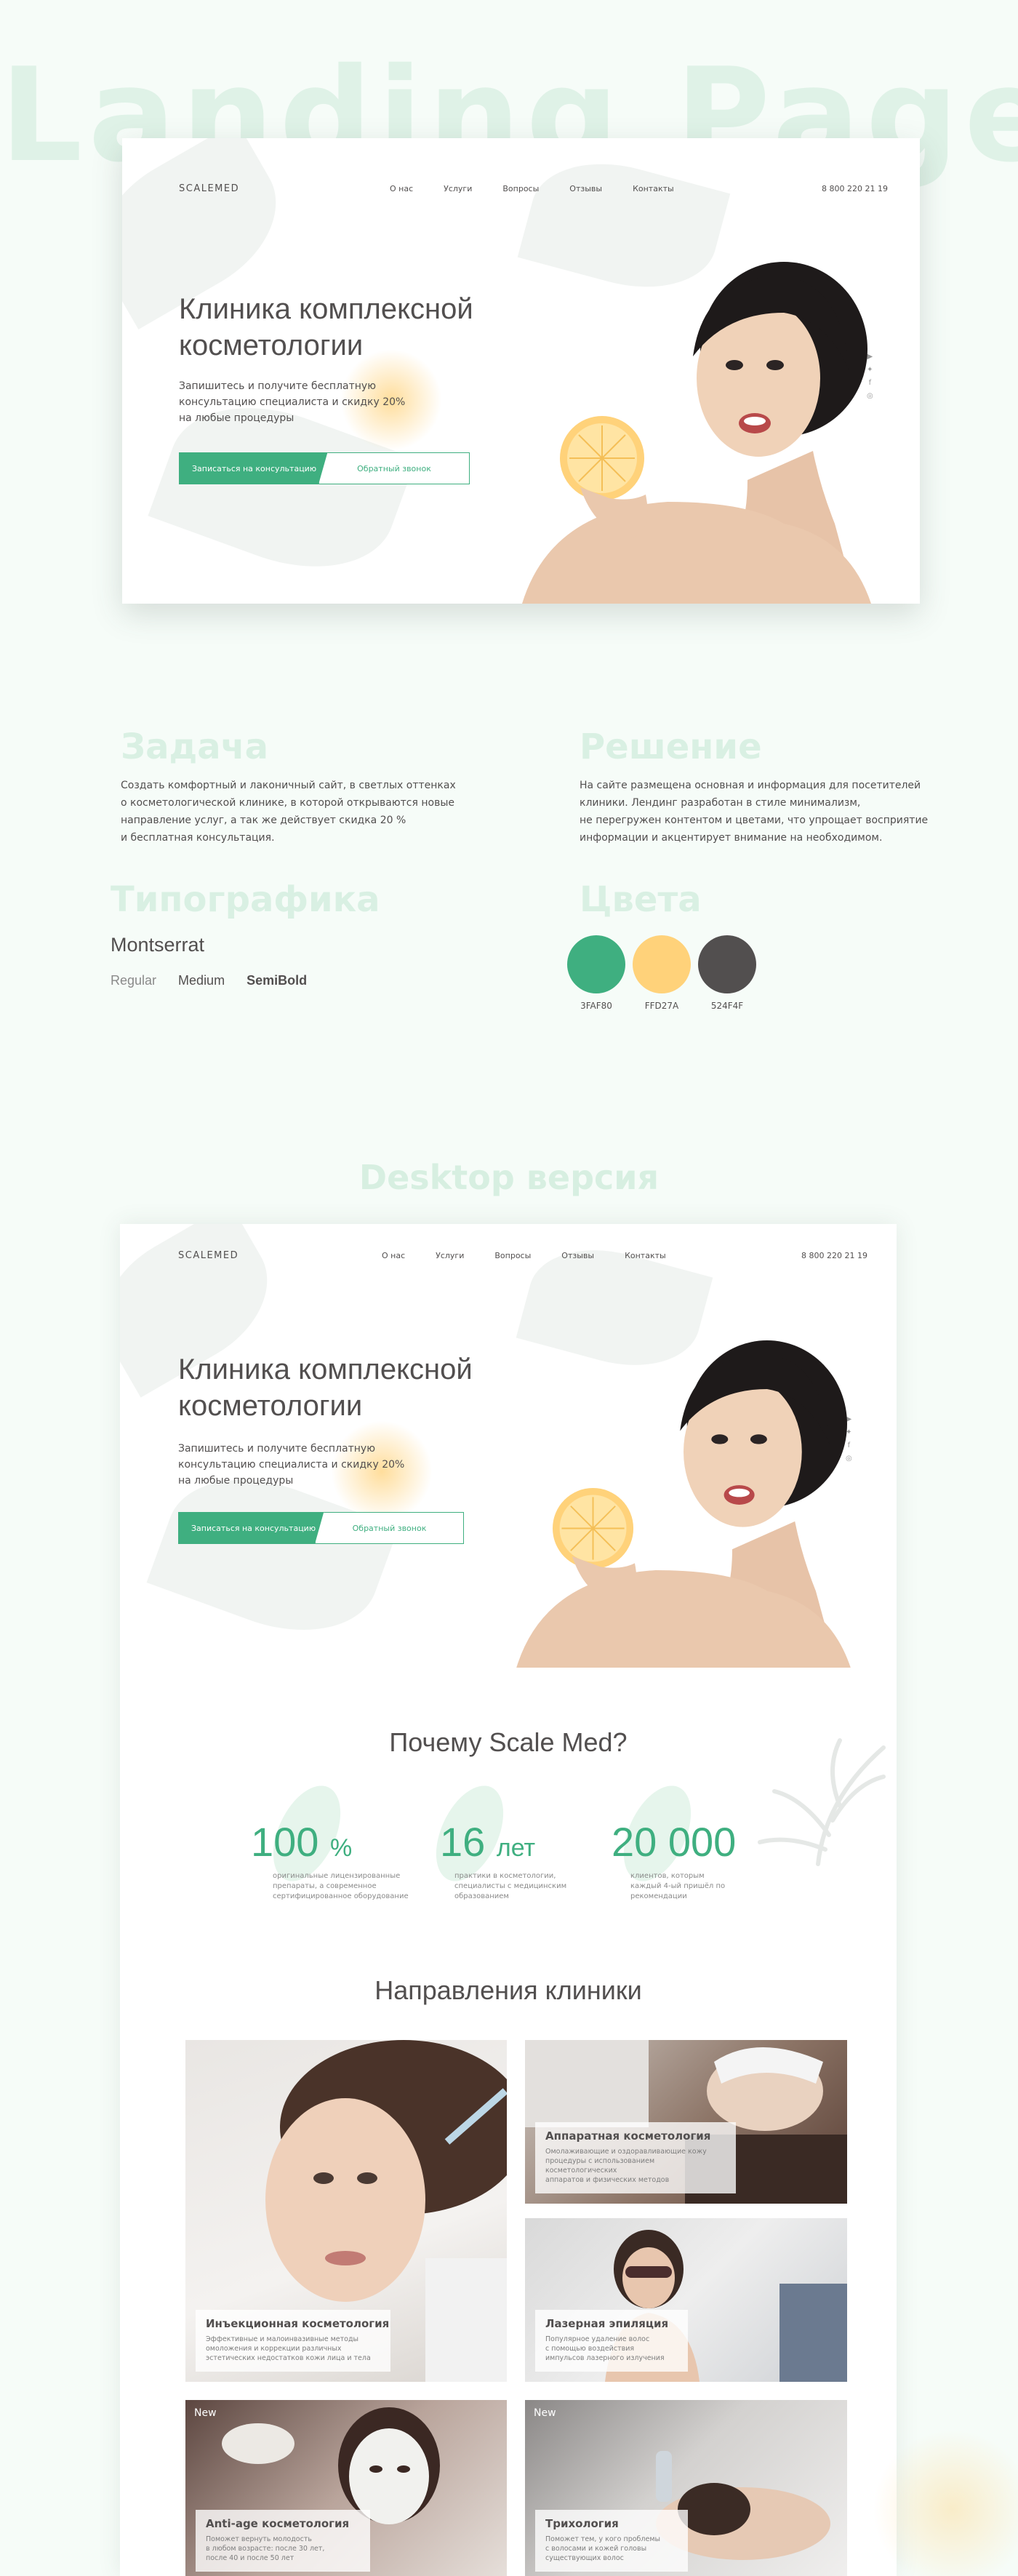  Describe the element at coordinates (607, 2323) in the screenshot. I see `tile-title: Лазерная эпиляция` at that location.